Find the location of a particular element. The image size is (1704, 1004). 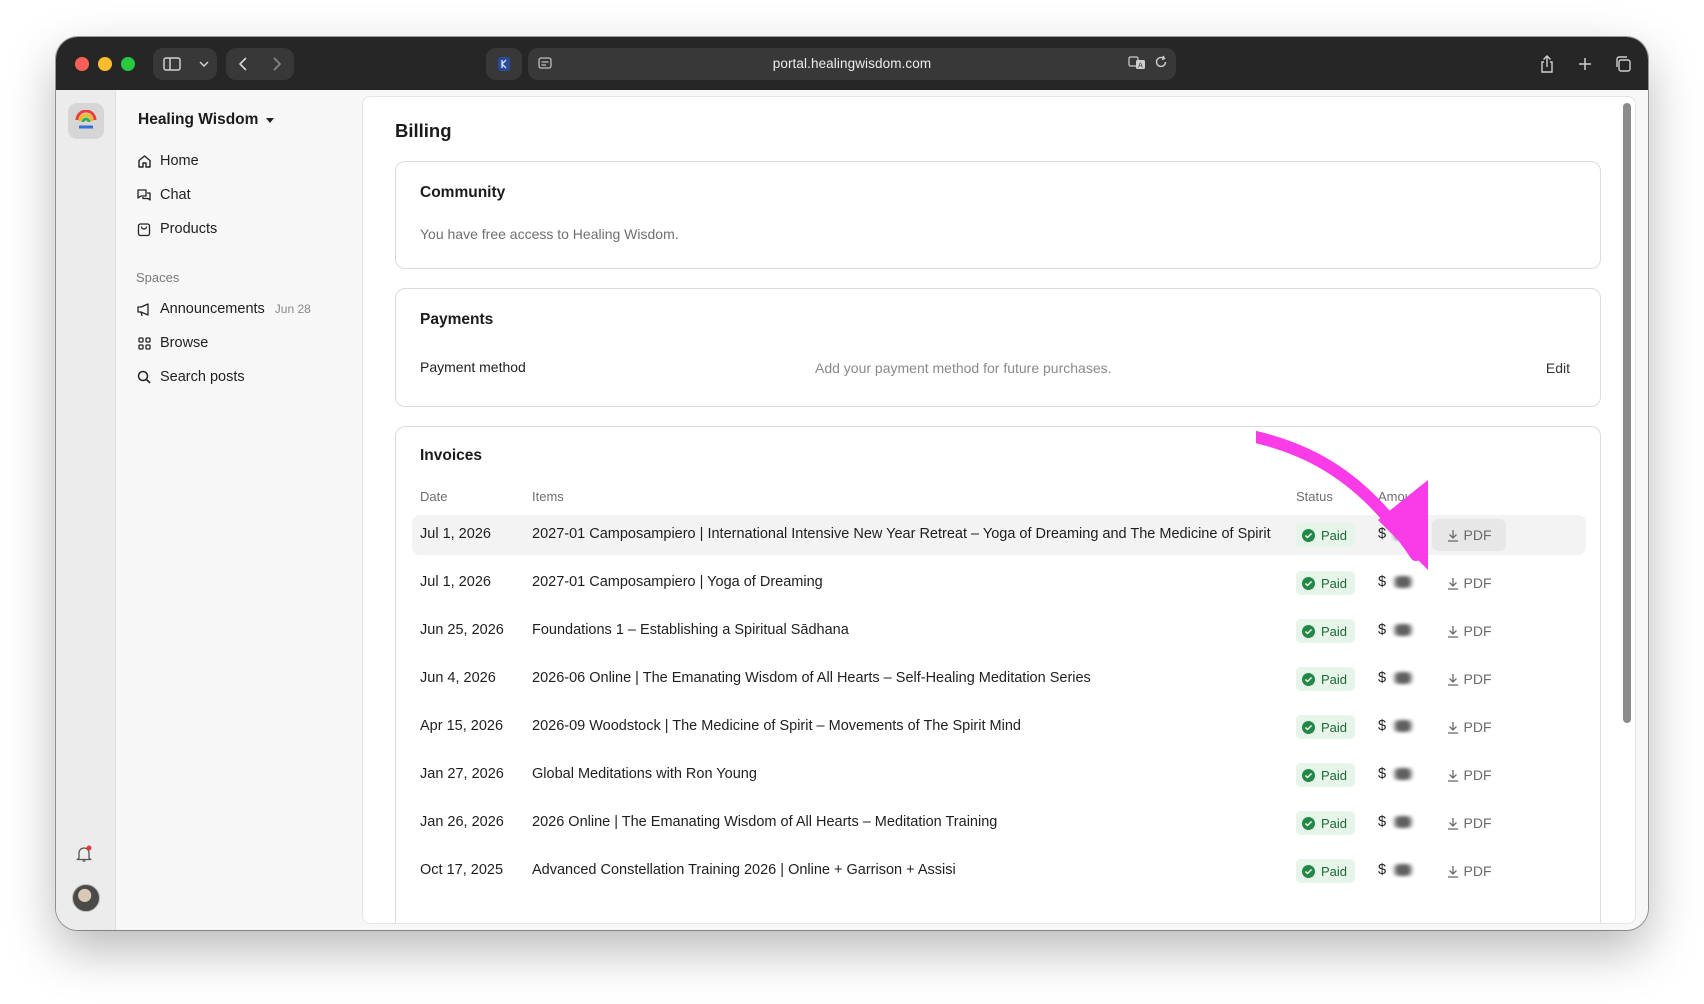

extension-button is located at coordinates (504, 64).